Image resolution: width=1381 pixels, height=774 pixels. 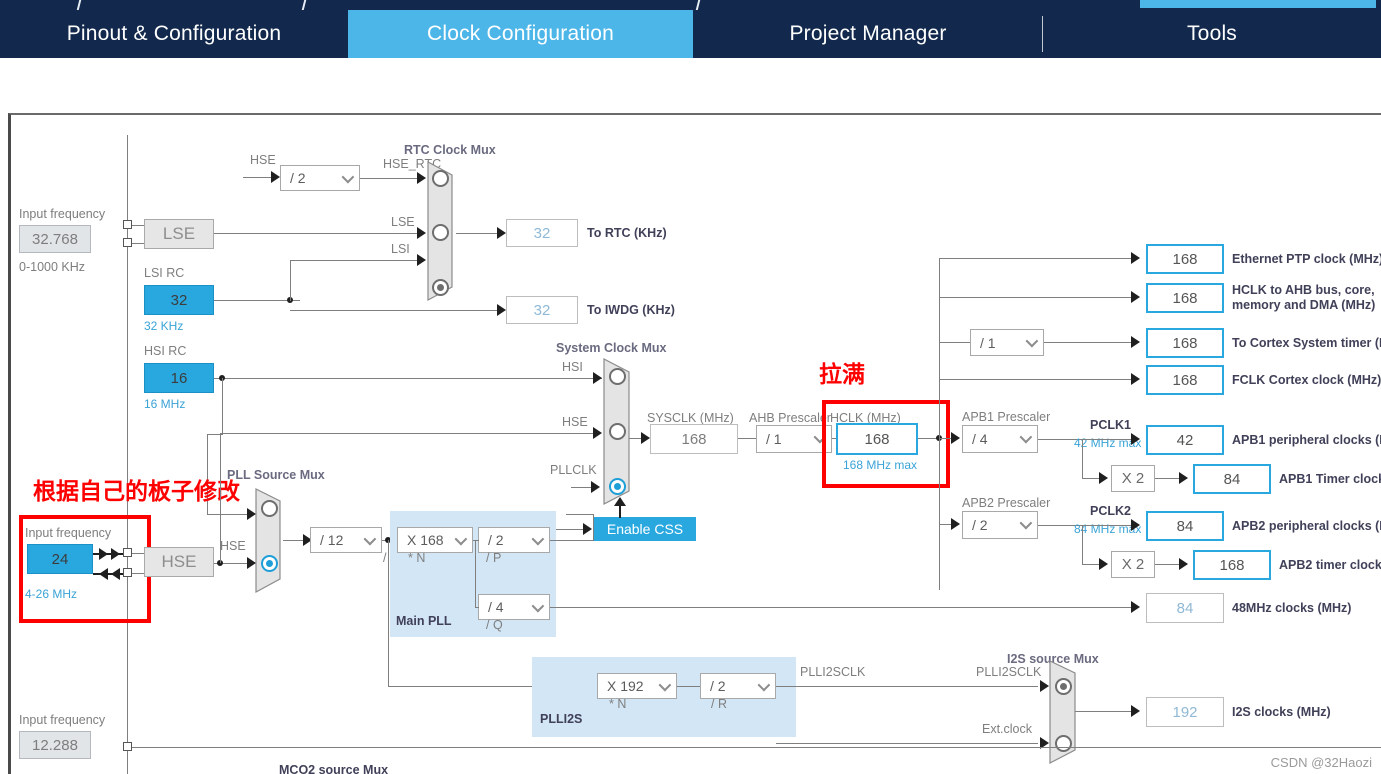 What do you see at coordinates (1063, 743) in the screenshot?
I see `i2smux-option-extclock` at bounding box center [1063, 743].